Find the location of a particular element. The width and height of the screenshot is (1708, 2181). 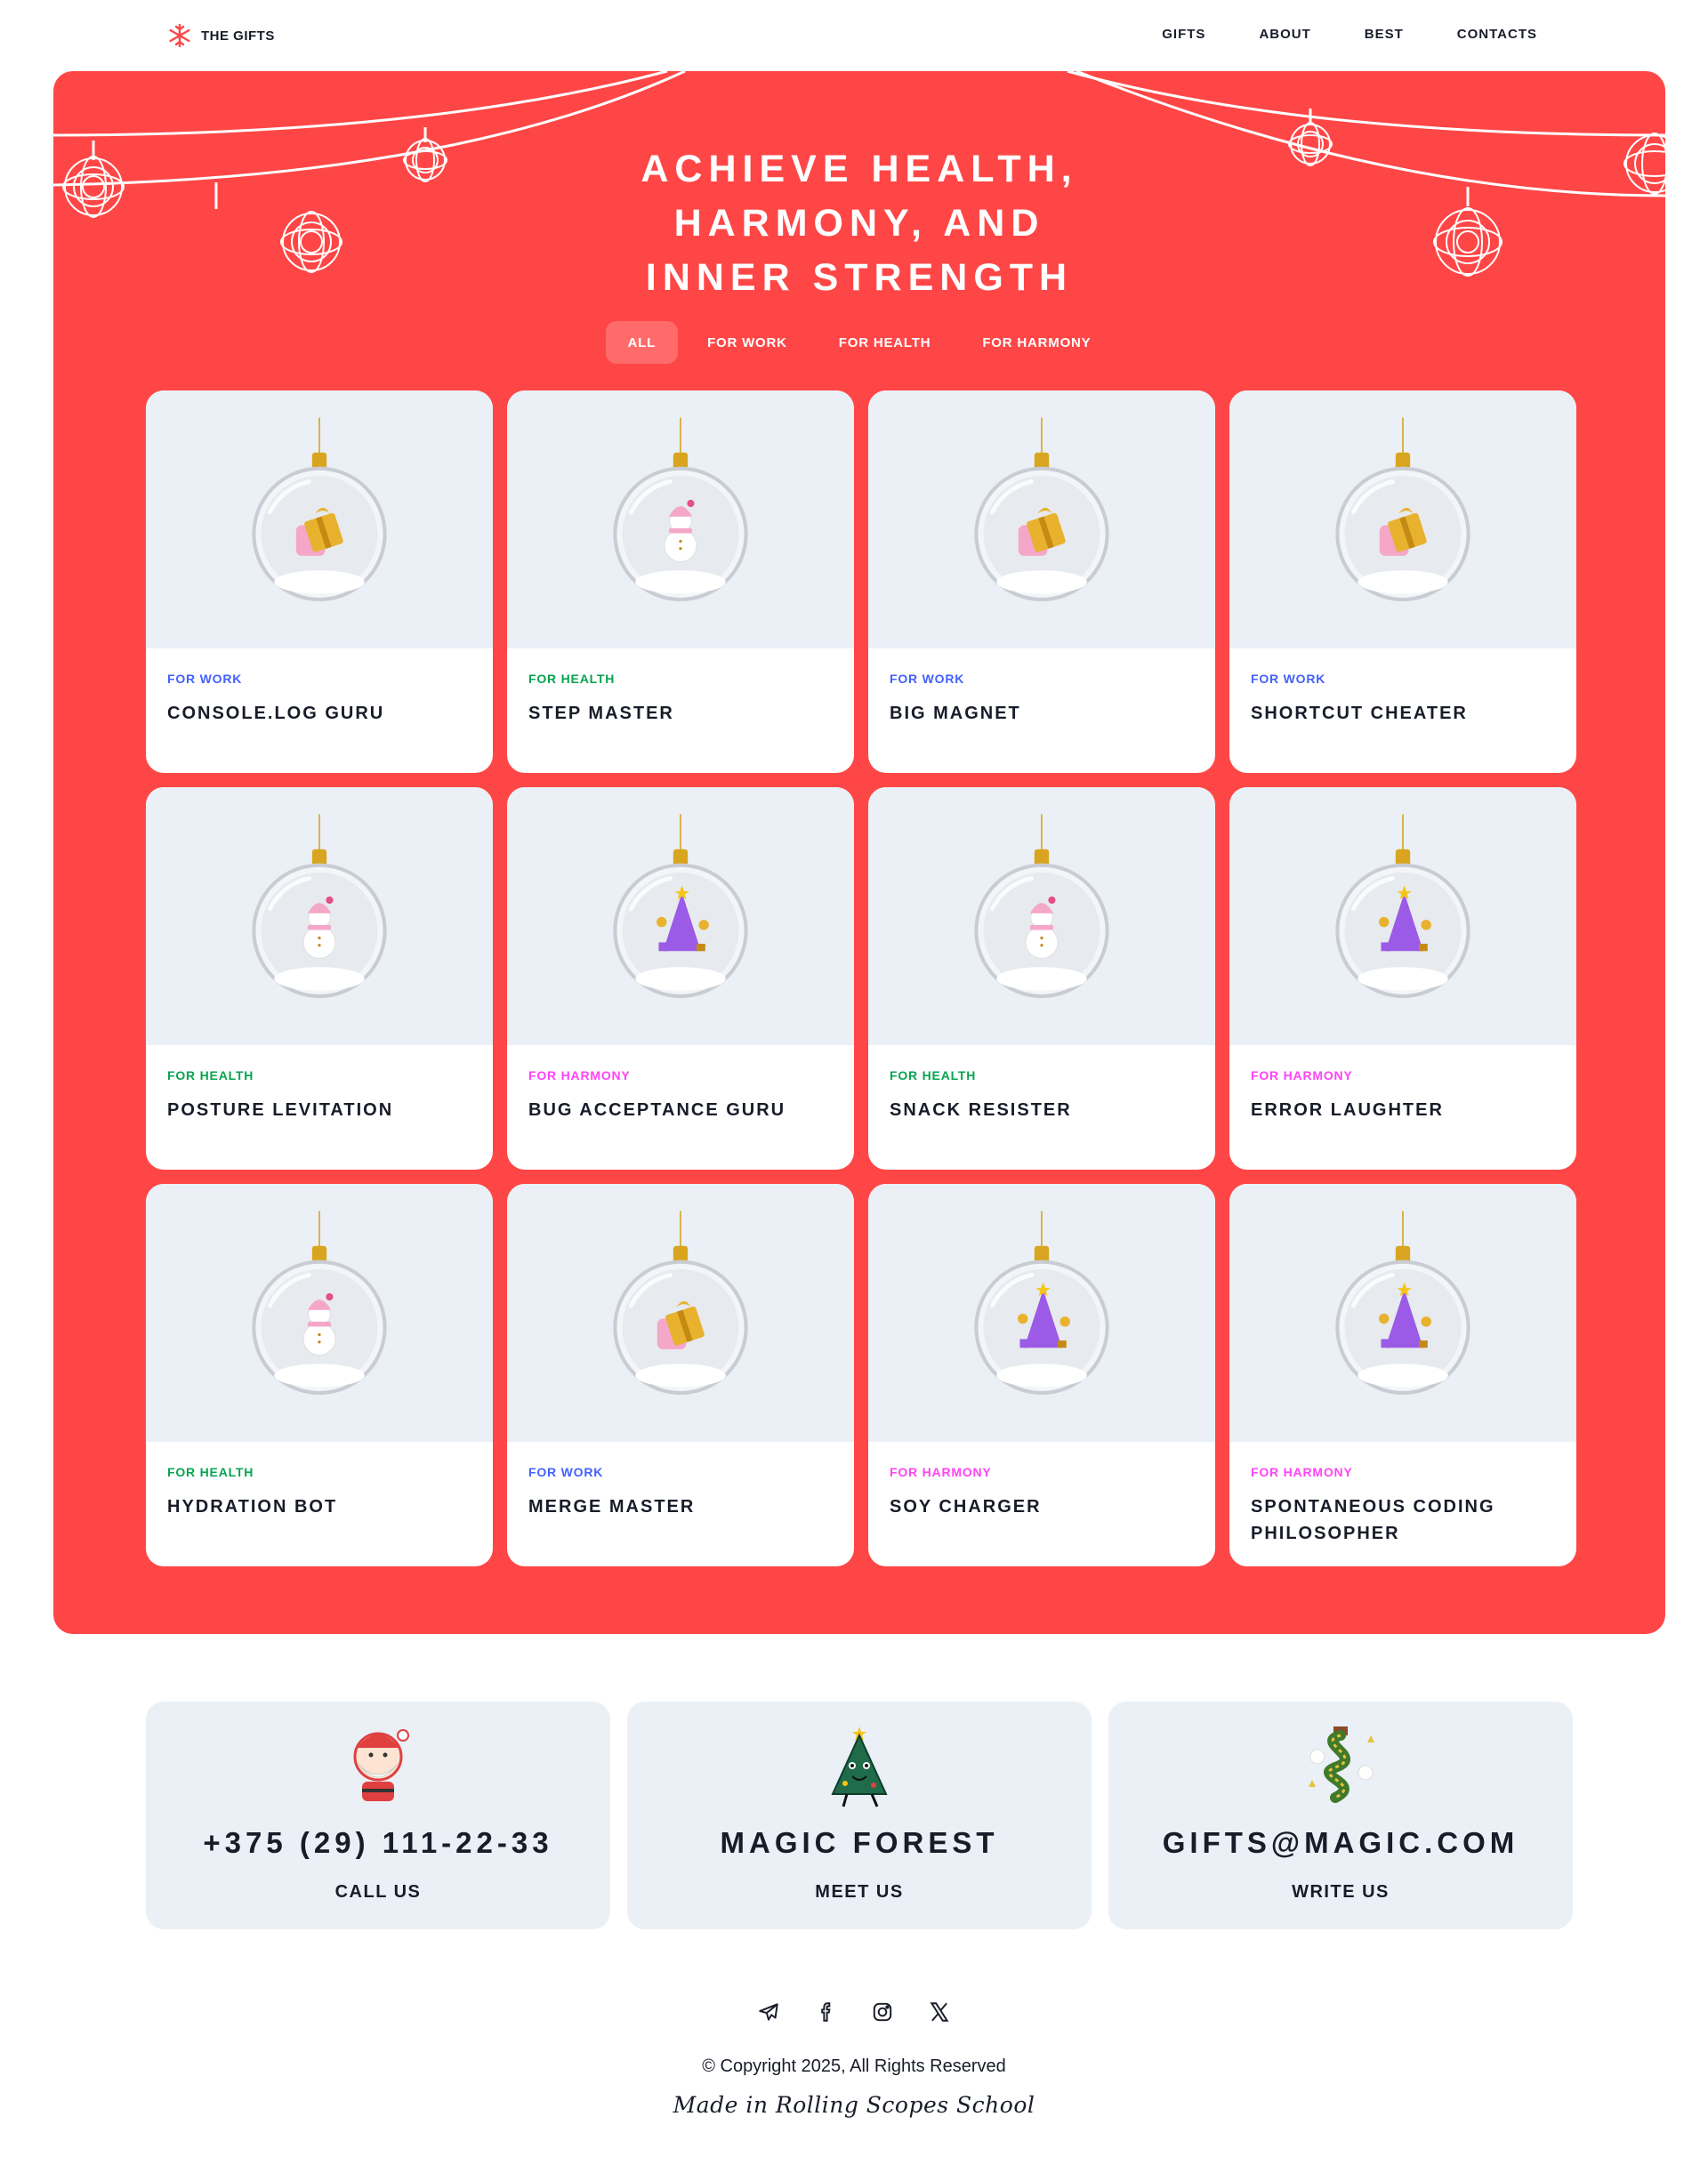

site-header: THE GIFTS GIFTS ABOUT BEST CONTACTS is located at coordinates (854, 35).